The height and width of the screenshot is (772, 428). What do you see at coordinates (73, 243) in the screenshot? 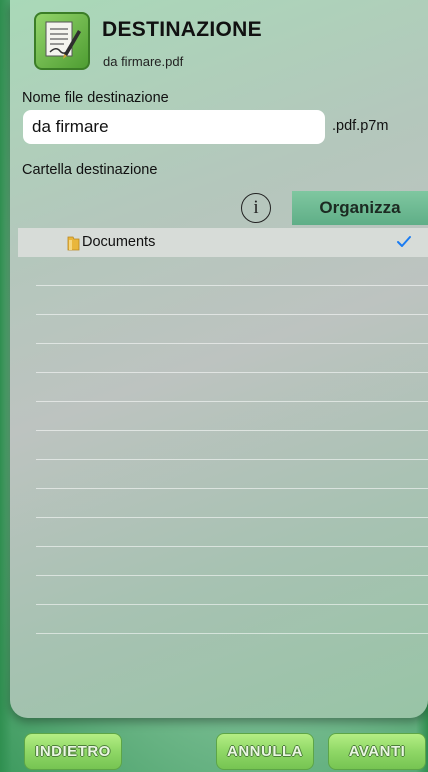
I see `folder-icon` at bounding box center [73, 243].